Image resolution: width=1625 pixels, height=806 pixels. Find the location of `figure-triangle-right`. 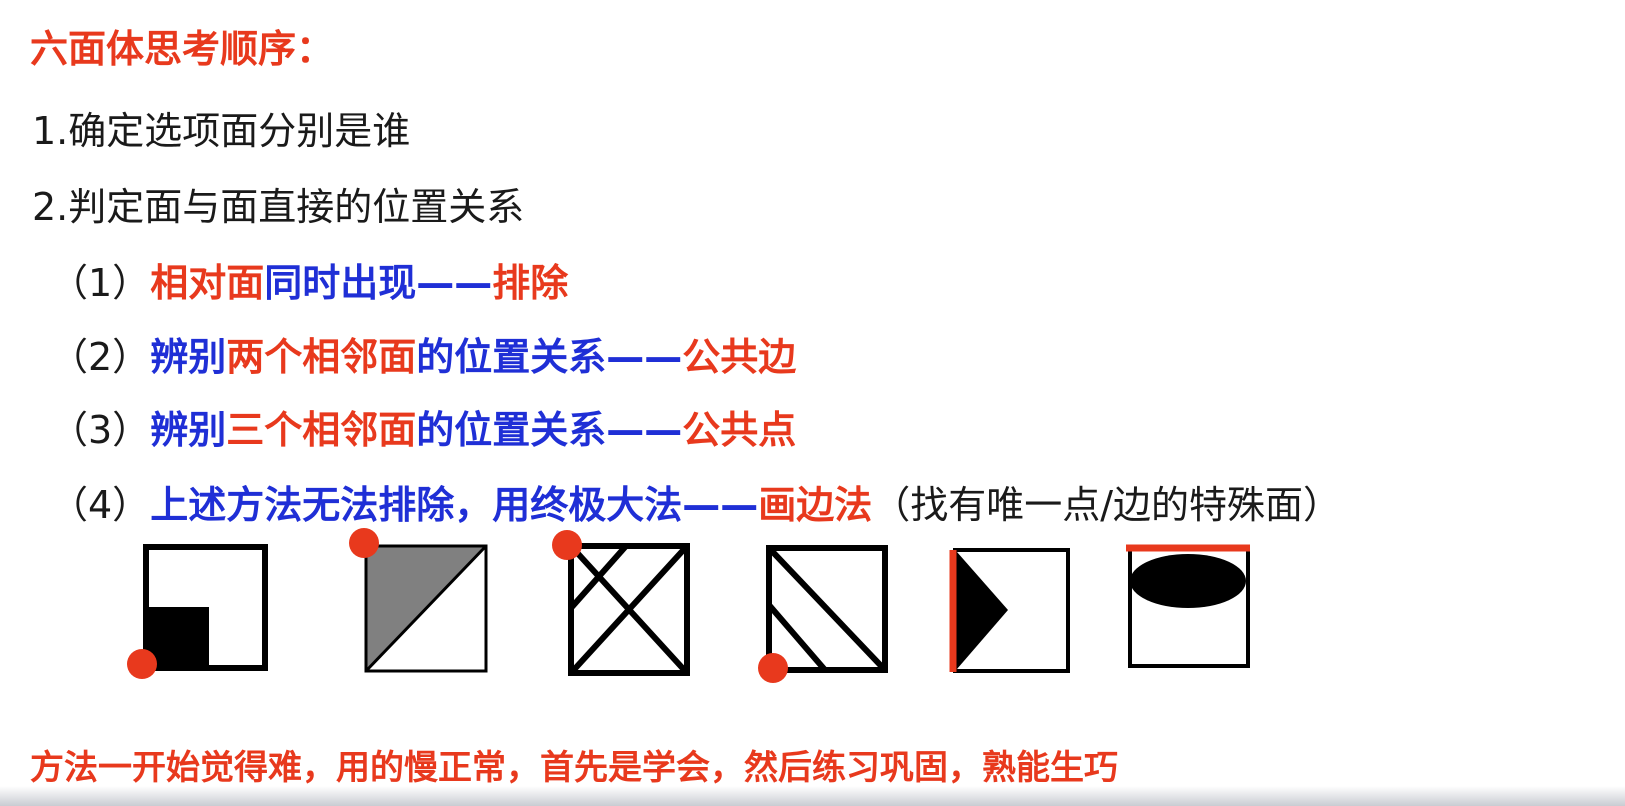

figure-triangle-right is located at coordinates (1009, 610).